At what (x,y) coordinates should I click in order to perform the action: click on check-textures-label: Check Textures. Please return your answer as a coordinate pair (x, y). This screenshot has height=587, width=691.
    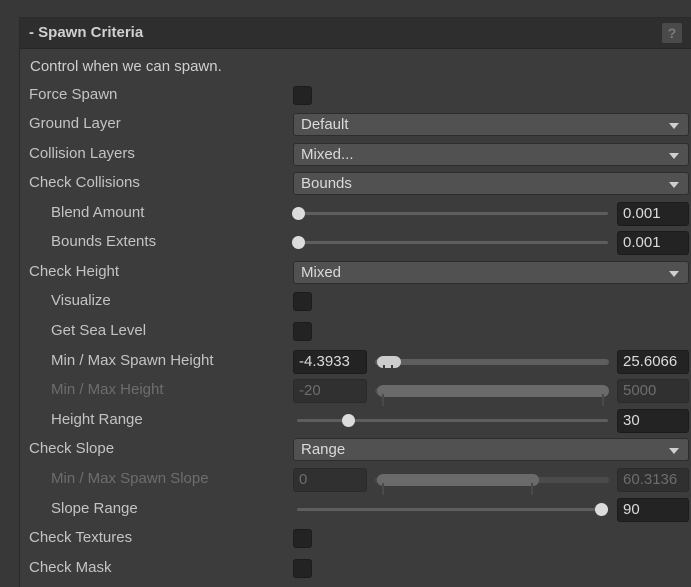
    Looking at the image, I should click on (81, 537).